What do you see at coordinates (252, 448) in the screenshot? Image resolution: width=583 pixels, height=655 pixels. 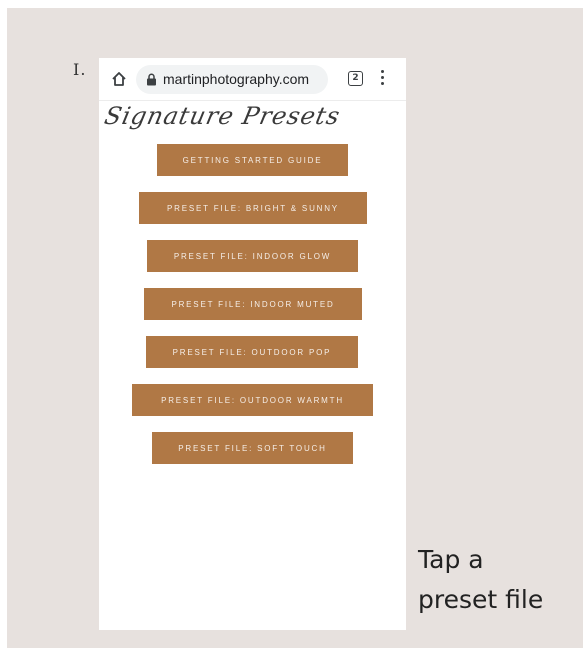 I see `preset-soft-touch-button: PRESET FILE: SOFT TOUCH` at bounding box center [252, 448].